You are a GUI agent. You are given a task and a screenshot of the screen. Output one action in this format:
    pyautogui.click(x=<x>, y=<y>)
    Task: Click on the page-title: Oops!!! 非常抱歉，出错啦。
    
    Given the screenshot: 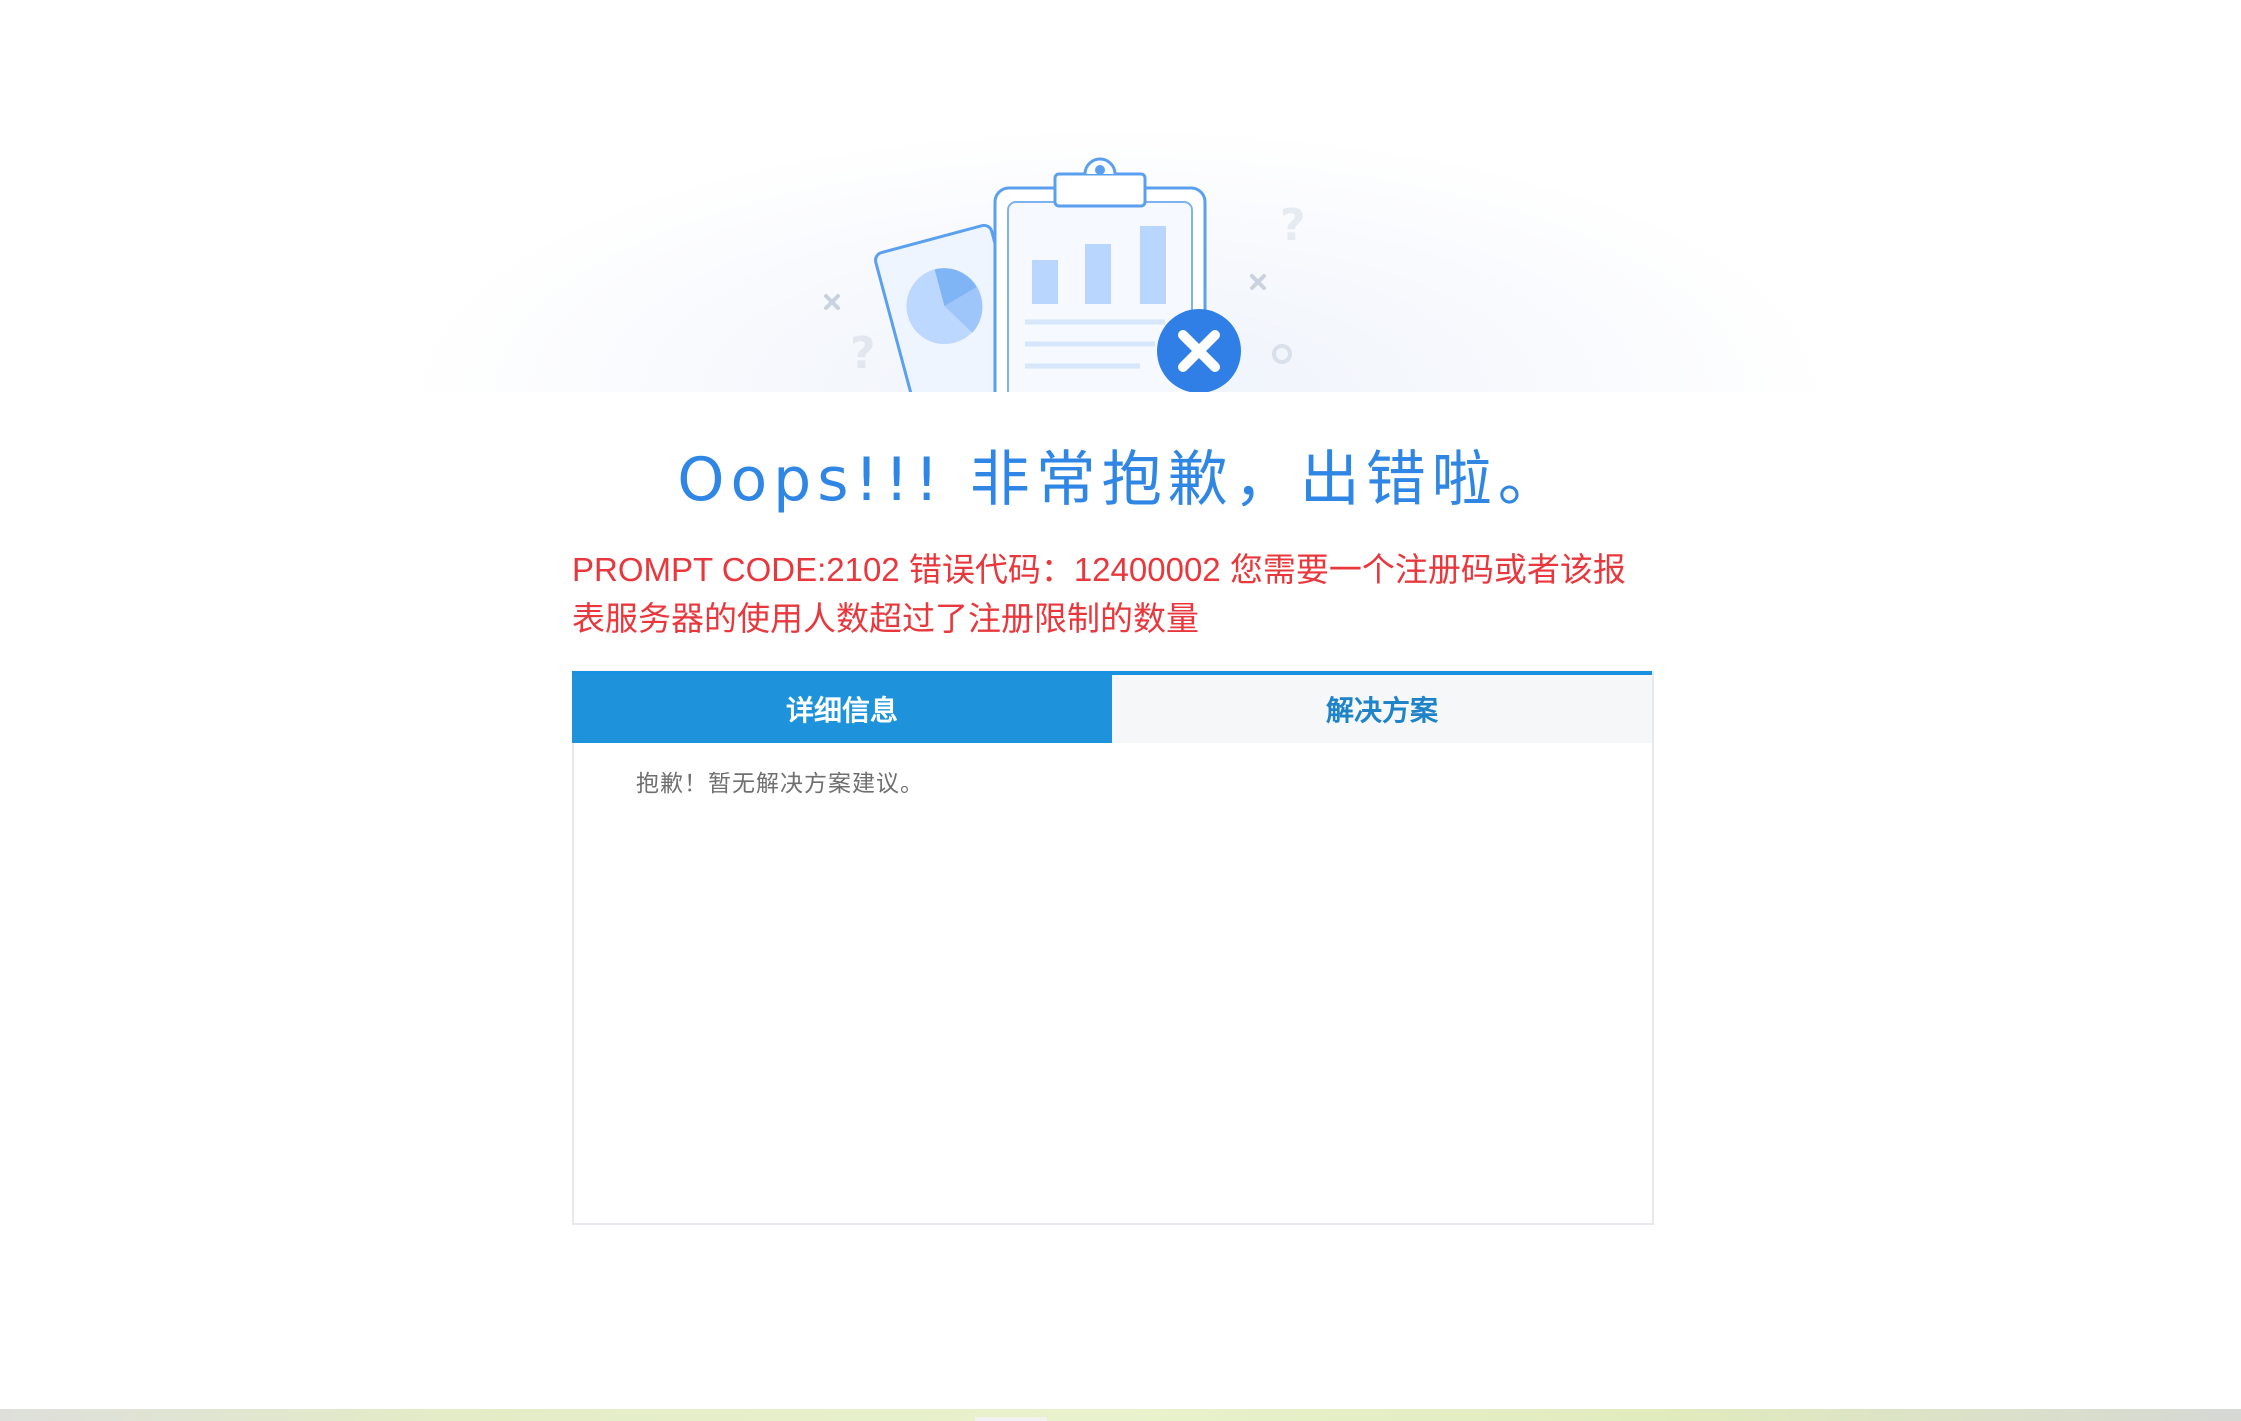 What is the action you would take?
    pyautogui.click(x=1120, y=480)
    